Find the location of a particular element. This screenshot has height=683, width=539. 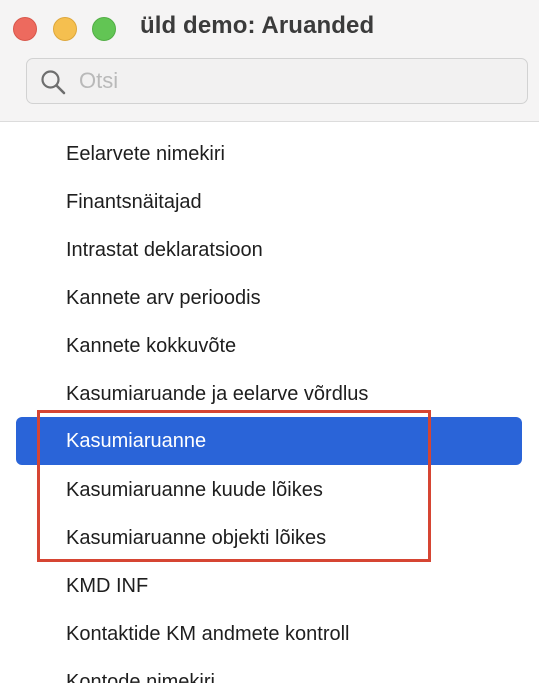

list-item-selected: Kasumiaruanne is located at coordinates (269, 441).